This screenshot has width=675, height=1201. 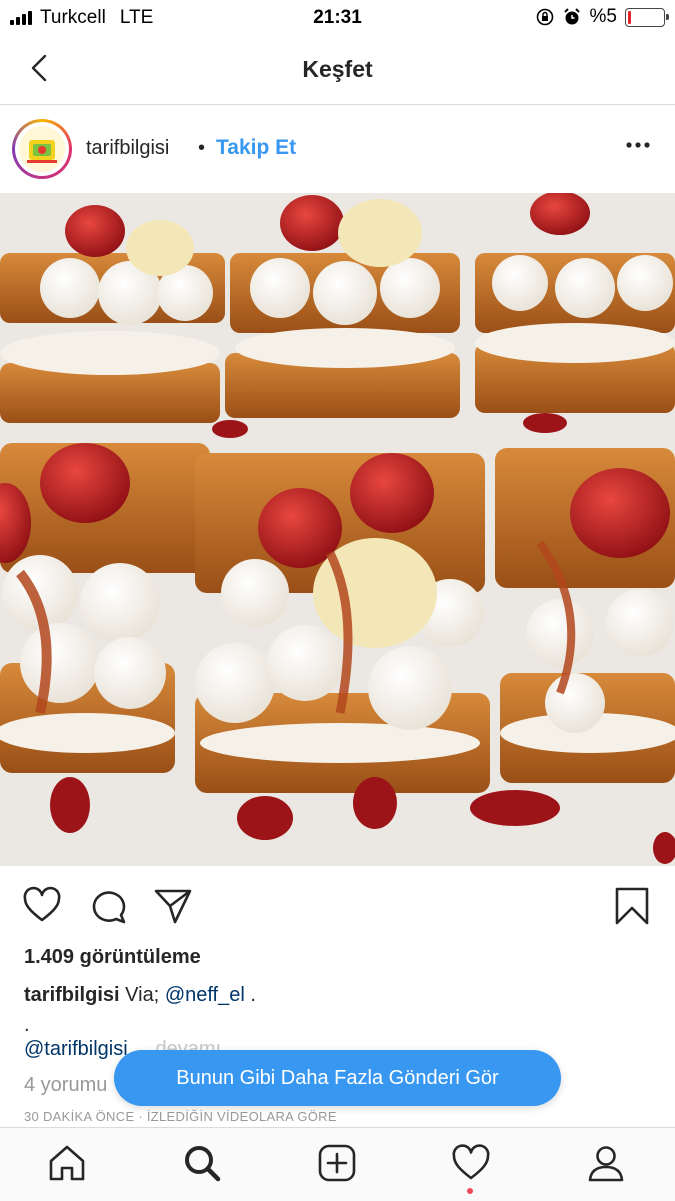 I want to click on caption-mention: @neff_el, so click(x=205, y=995).